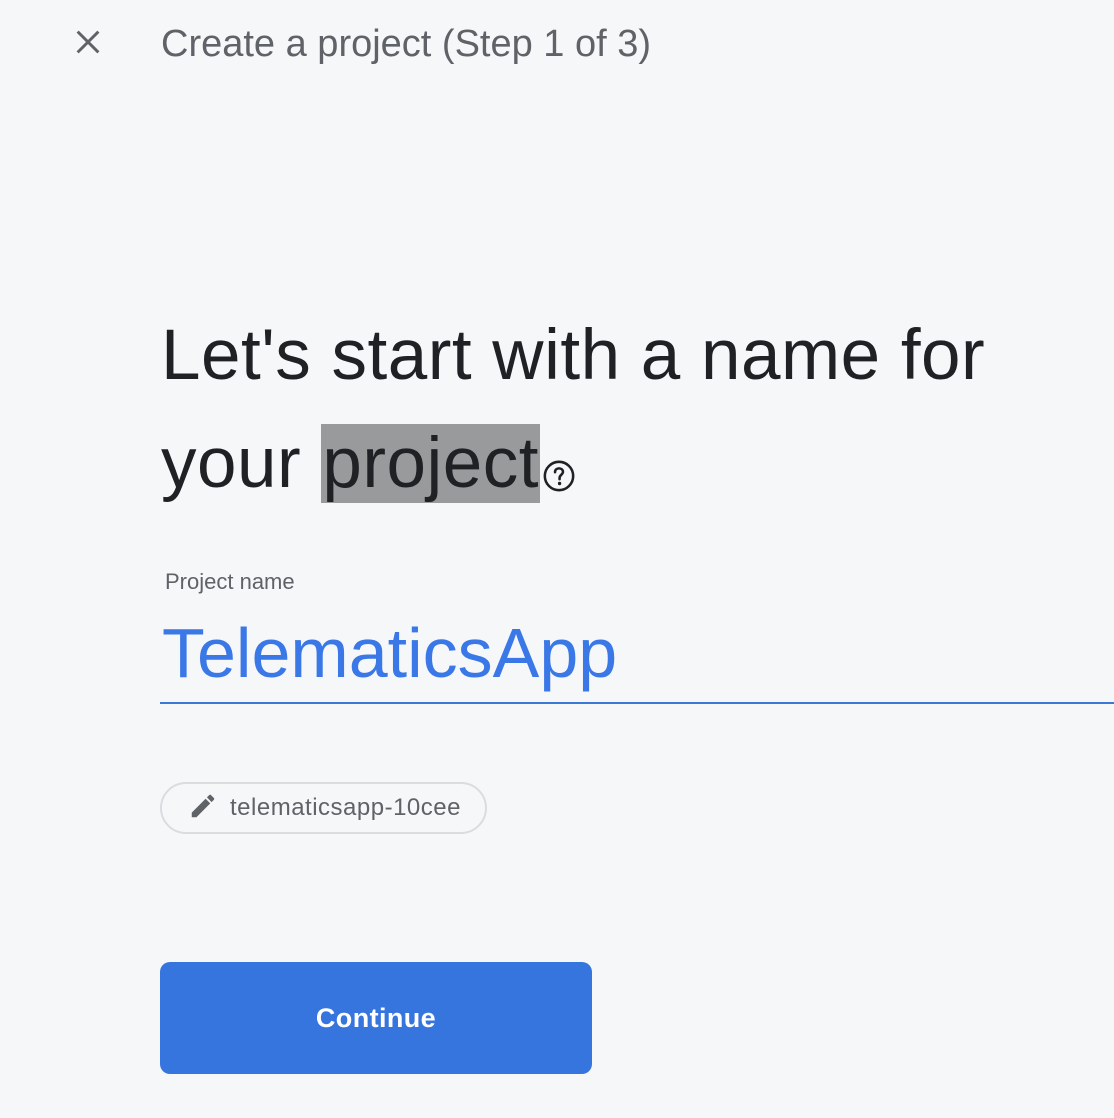  Describe the element at coordinates (345, 807) in the screenshot. I see `project-id-label: telematicsapp-10cee` at that location.